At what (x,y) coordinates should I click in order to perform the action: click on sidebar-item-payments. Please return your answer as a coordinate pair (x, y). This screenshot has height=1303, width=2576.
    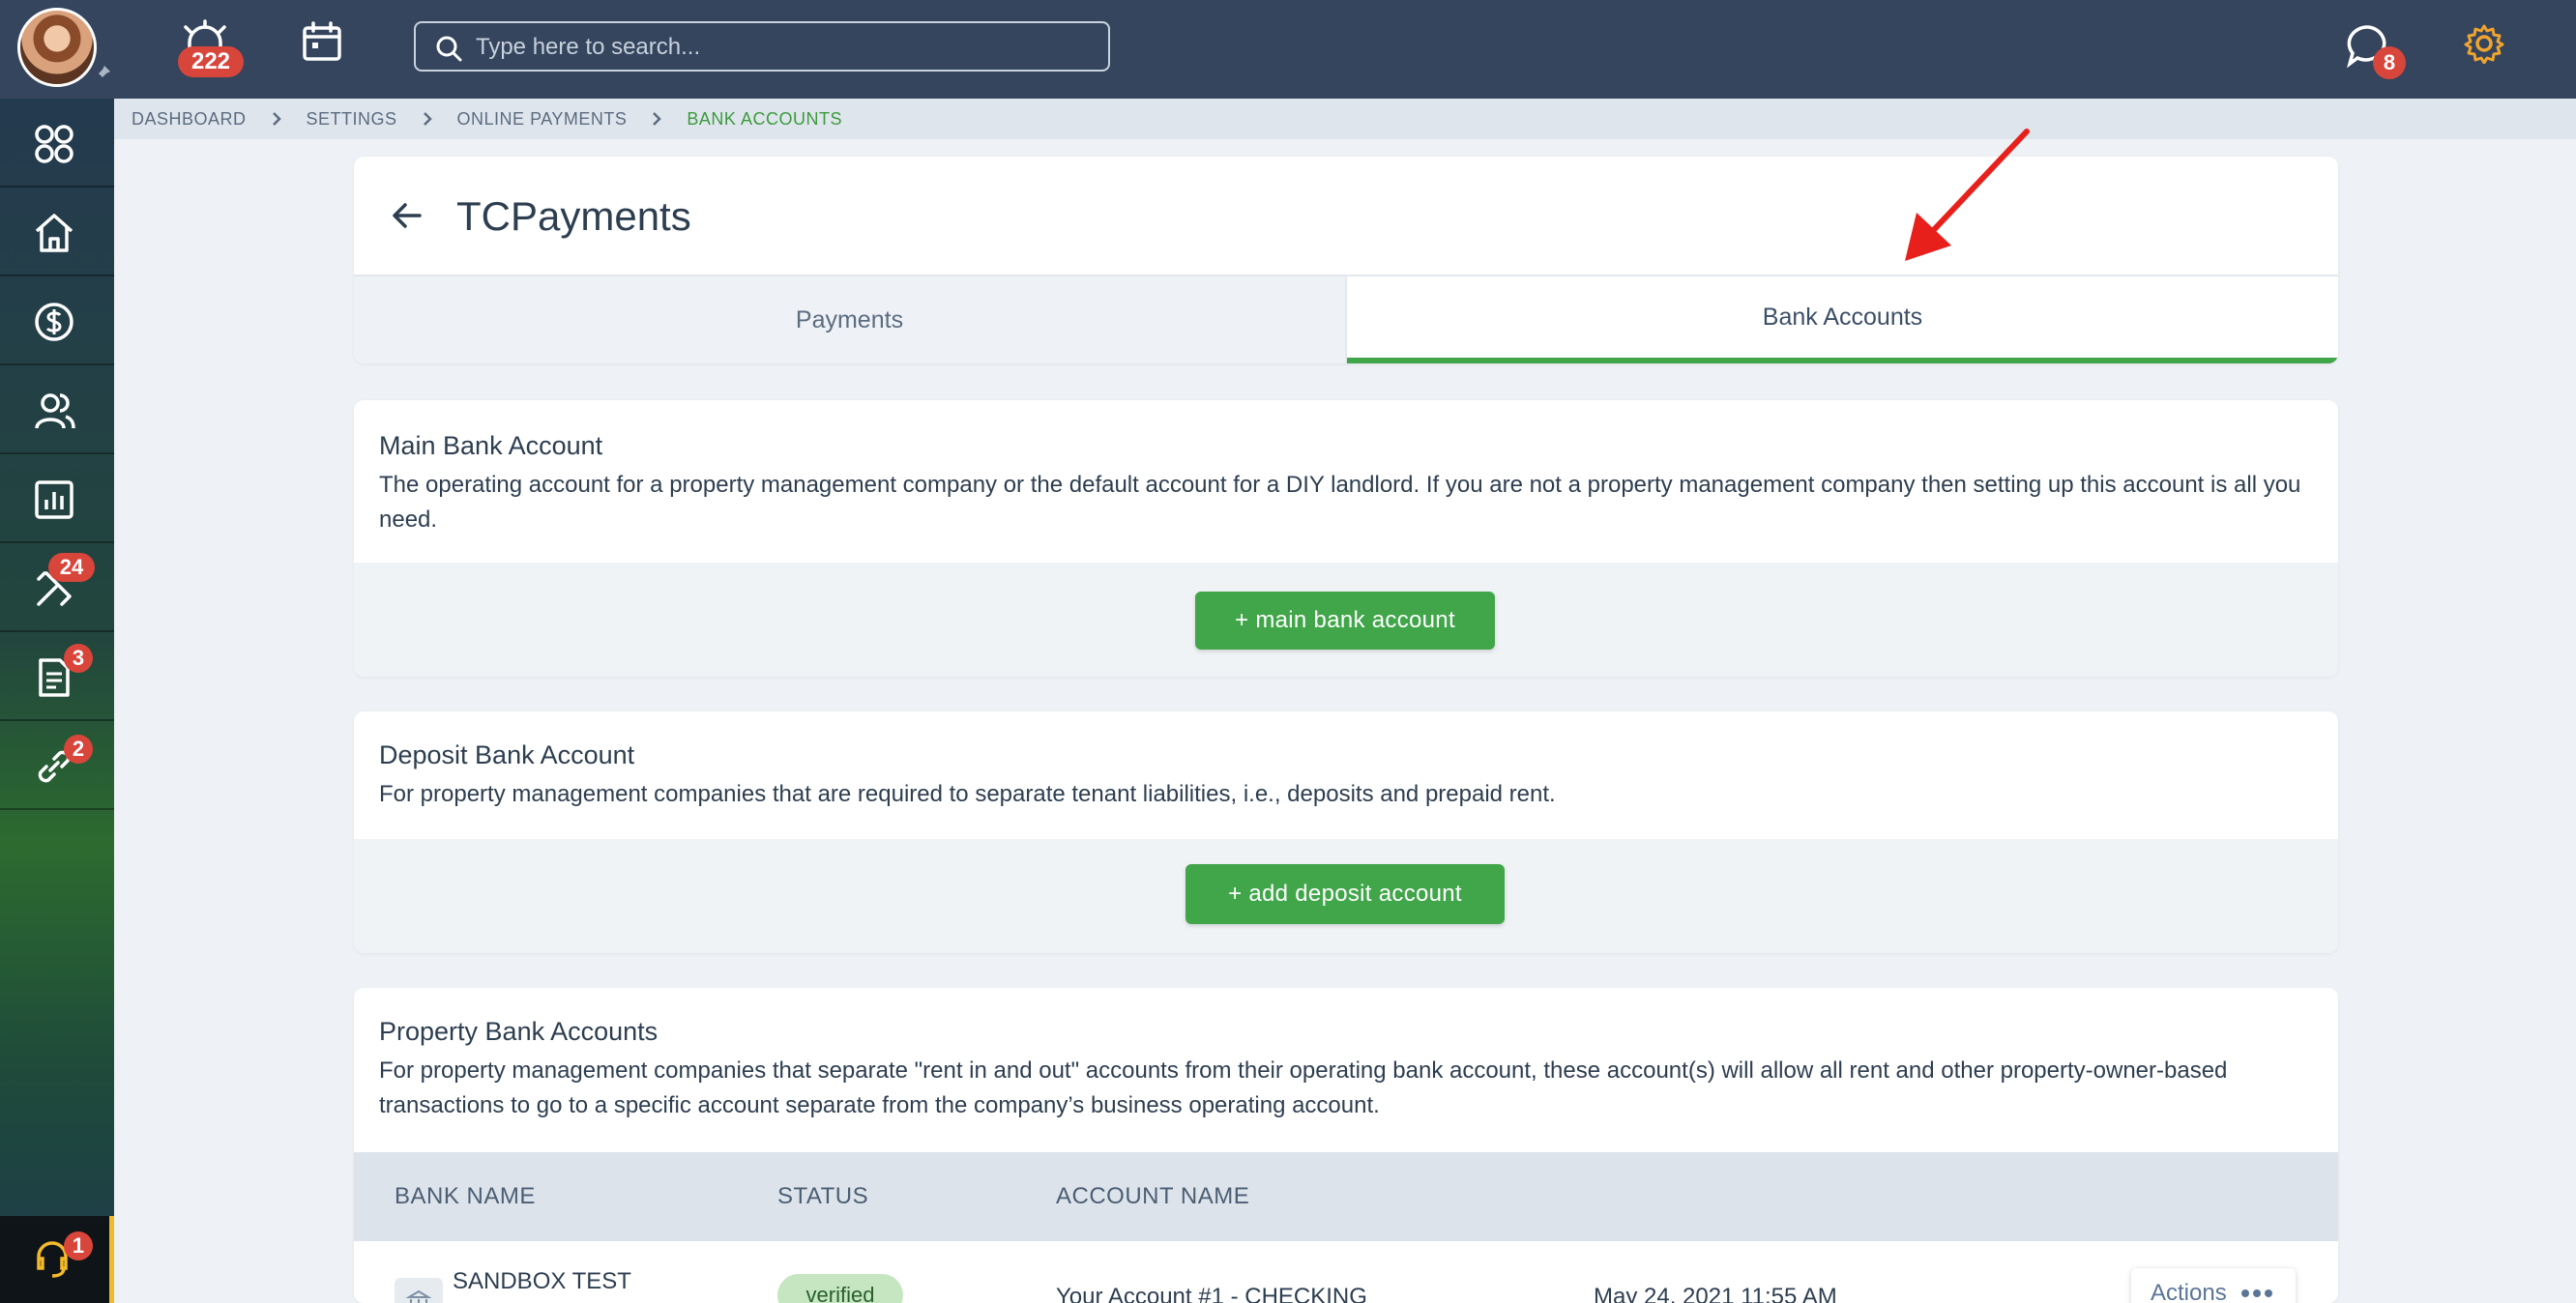
    Looking at the image, I should click on (57, 321).